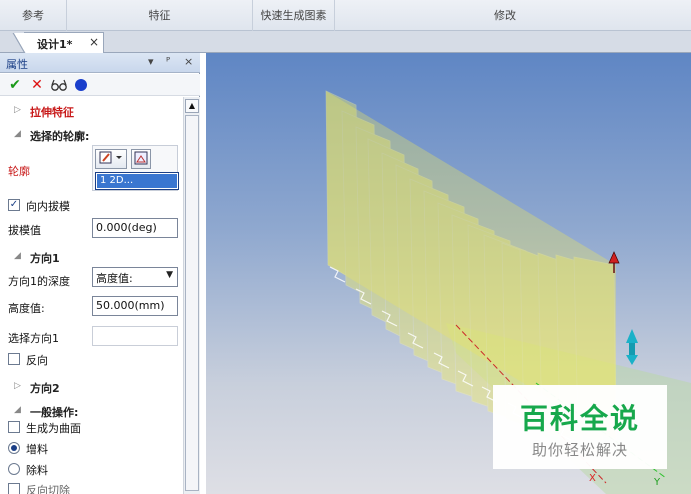  Describe the element at coordinates (91, 205) in the screenshot. I see `inward-draft-row: ✓ 向内拔模` at that location.